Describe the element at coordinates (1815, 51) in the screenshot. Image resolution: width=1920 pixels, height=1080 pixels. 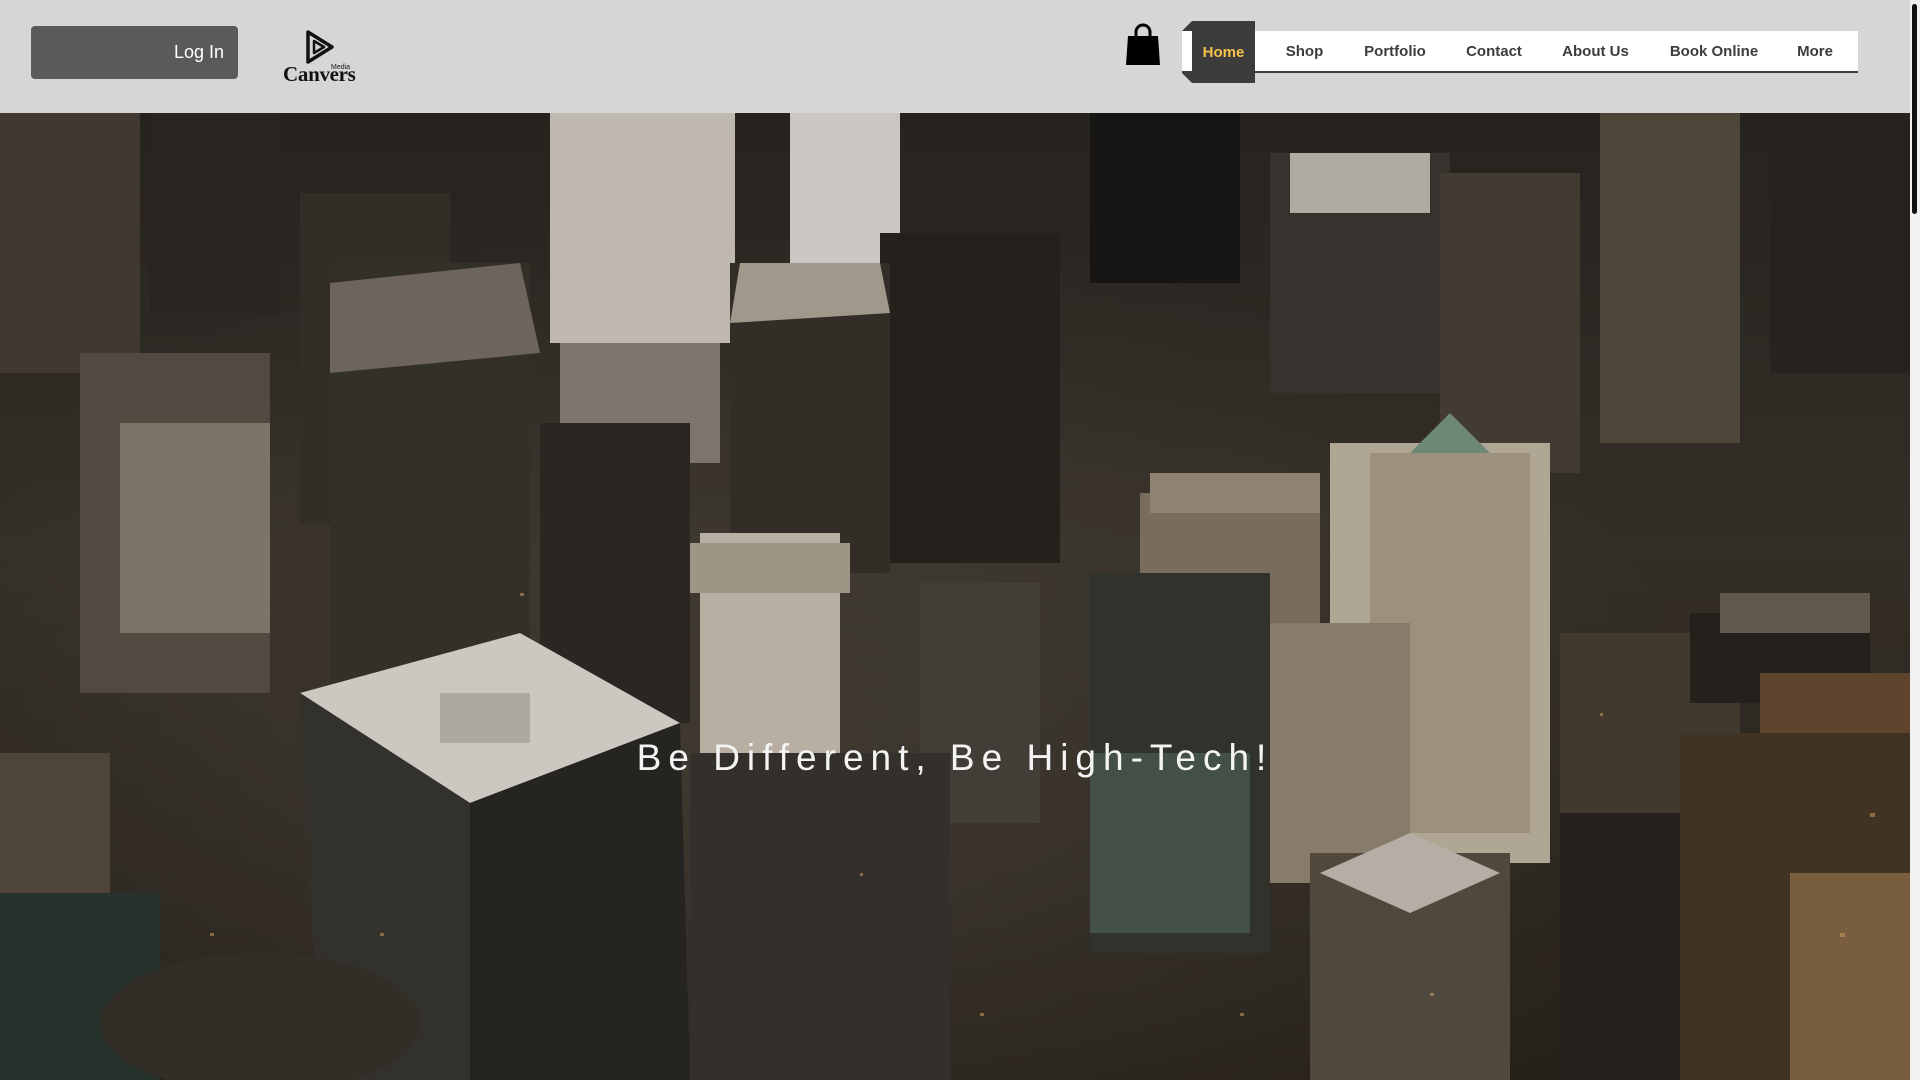
I see `nav-item-more: More` at that location.